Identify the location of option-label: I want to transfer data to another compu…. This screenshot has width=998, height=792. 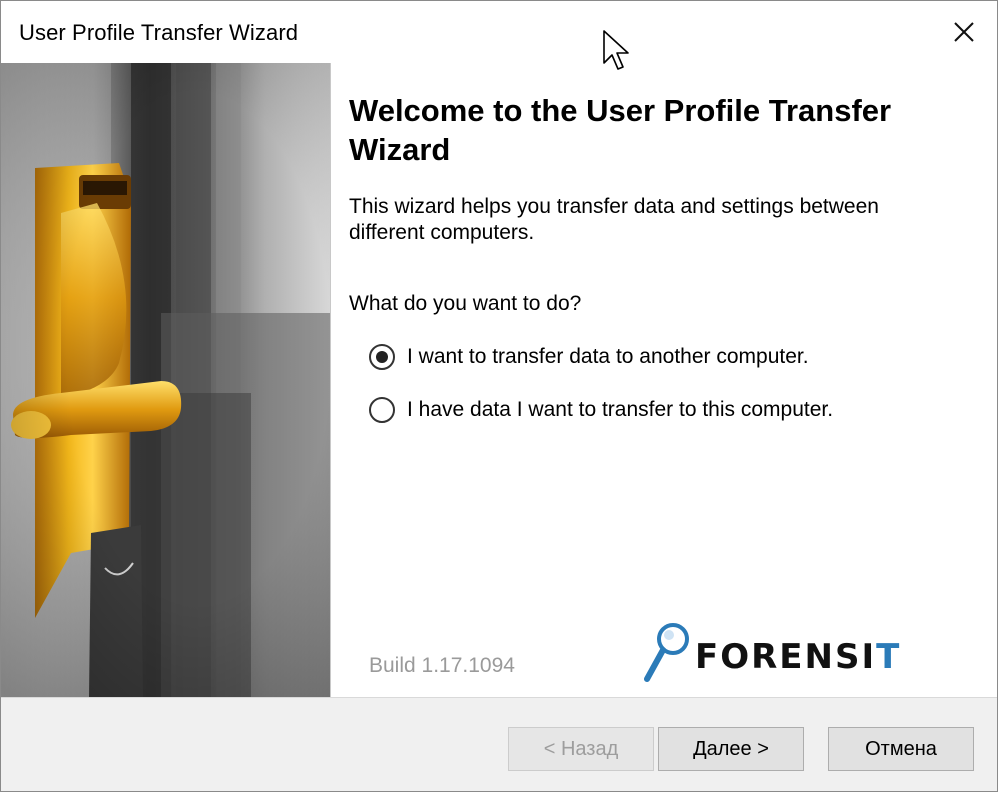
(608, 356).